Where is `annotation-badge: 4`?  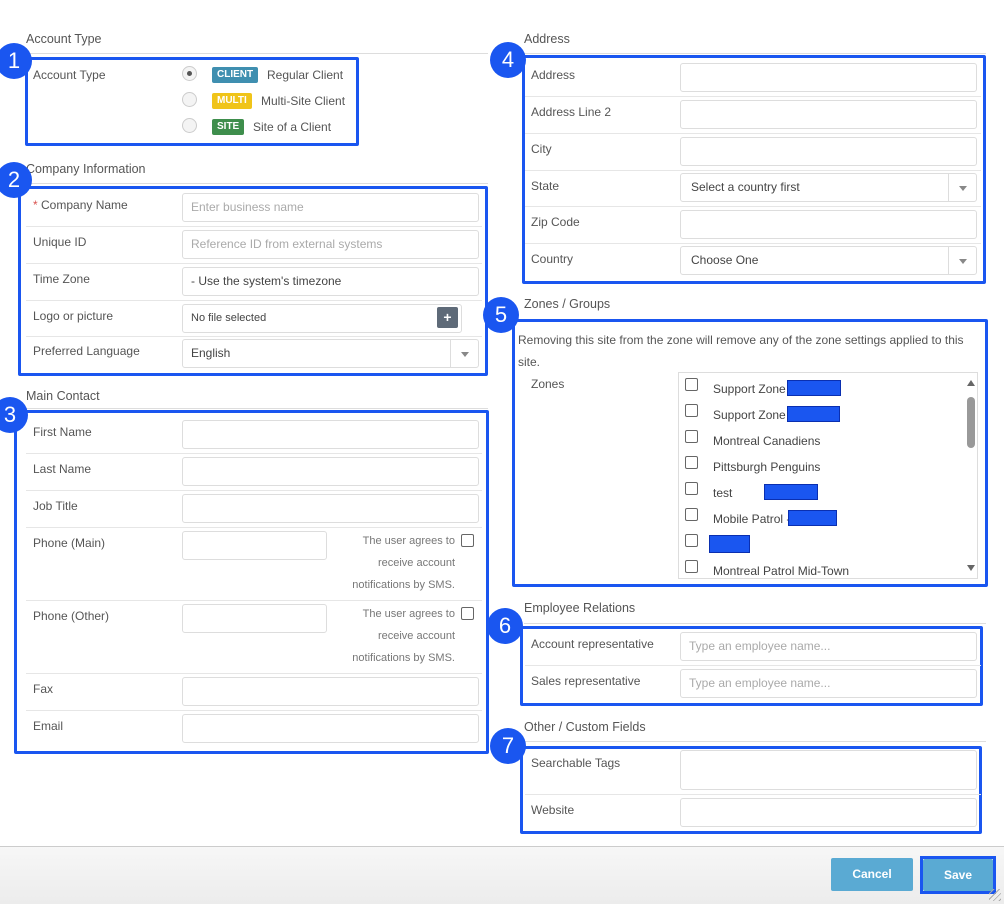 annotation-badge: 4 is located at coordinates (508, 60).